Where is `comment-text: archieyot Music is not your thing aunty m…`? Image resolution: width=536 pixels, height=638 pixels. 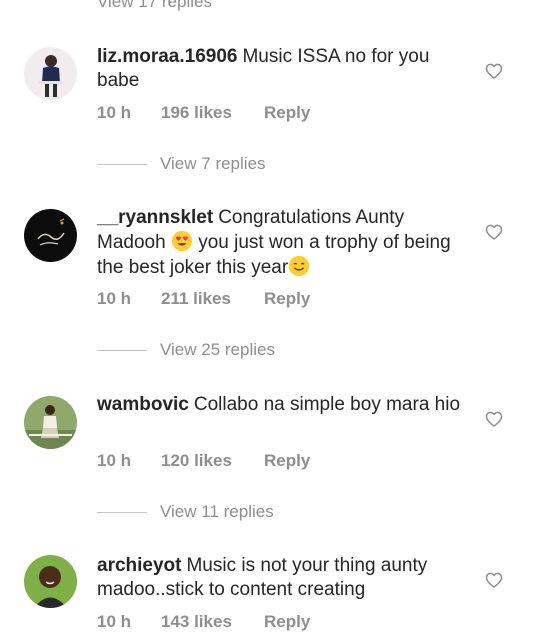 comment-text: archieyot Music is not your thing aunty m… is located at coordinates (282, 578).